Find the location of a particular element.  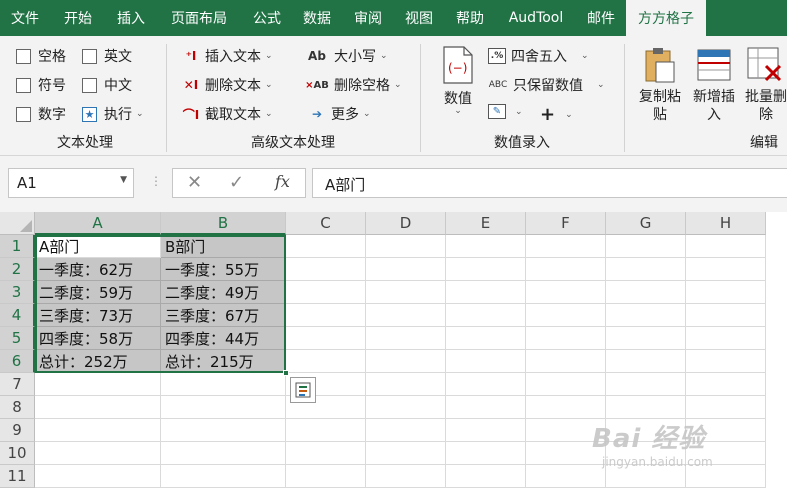

cell-D3 is located at coordinates (406, 292).